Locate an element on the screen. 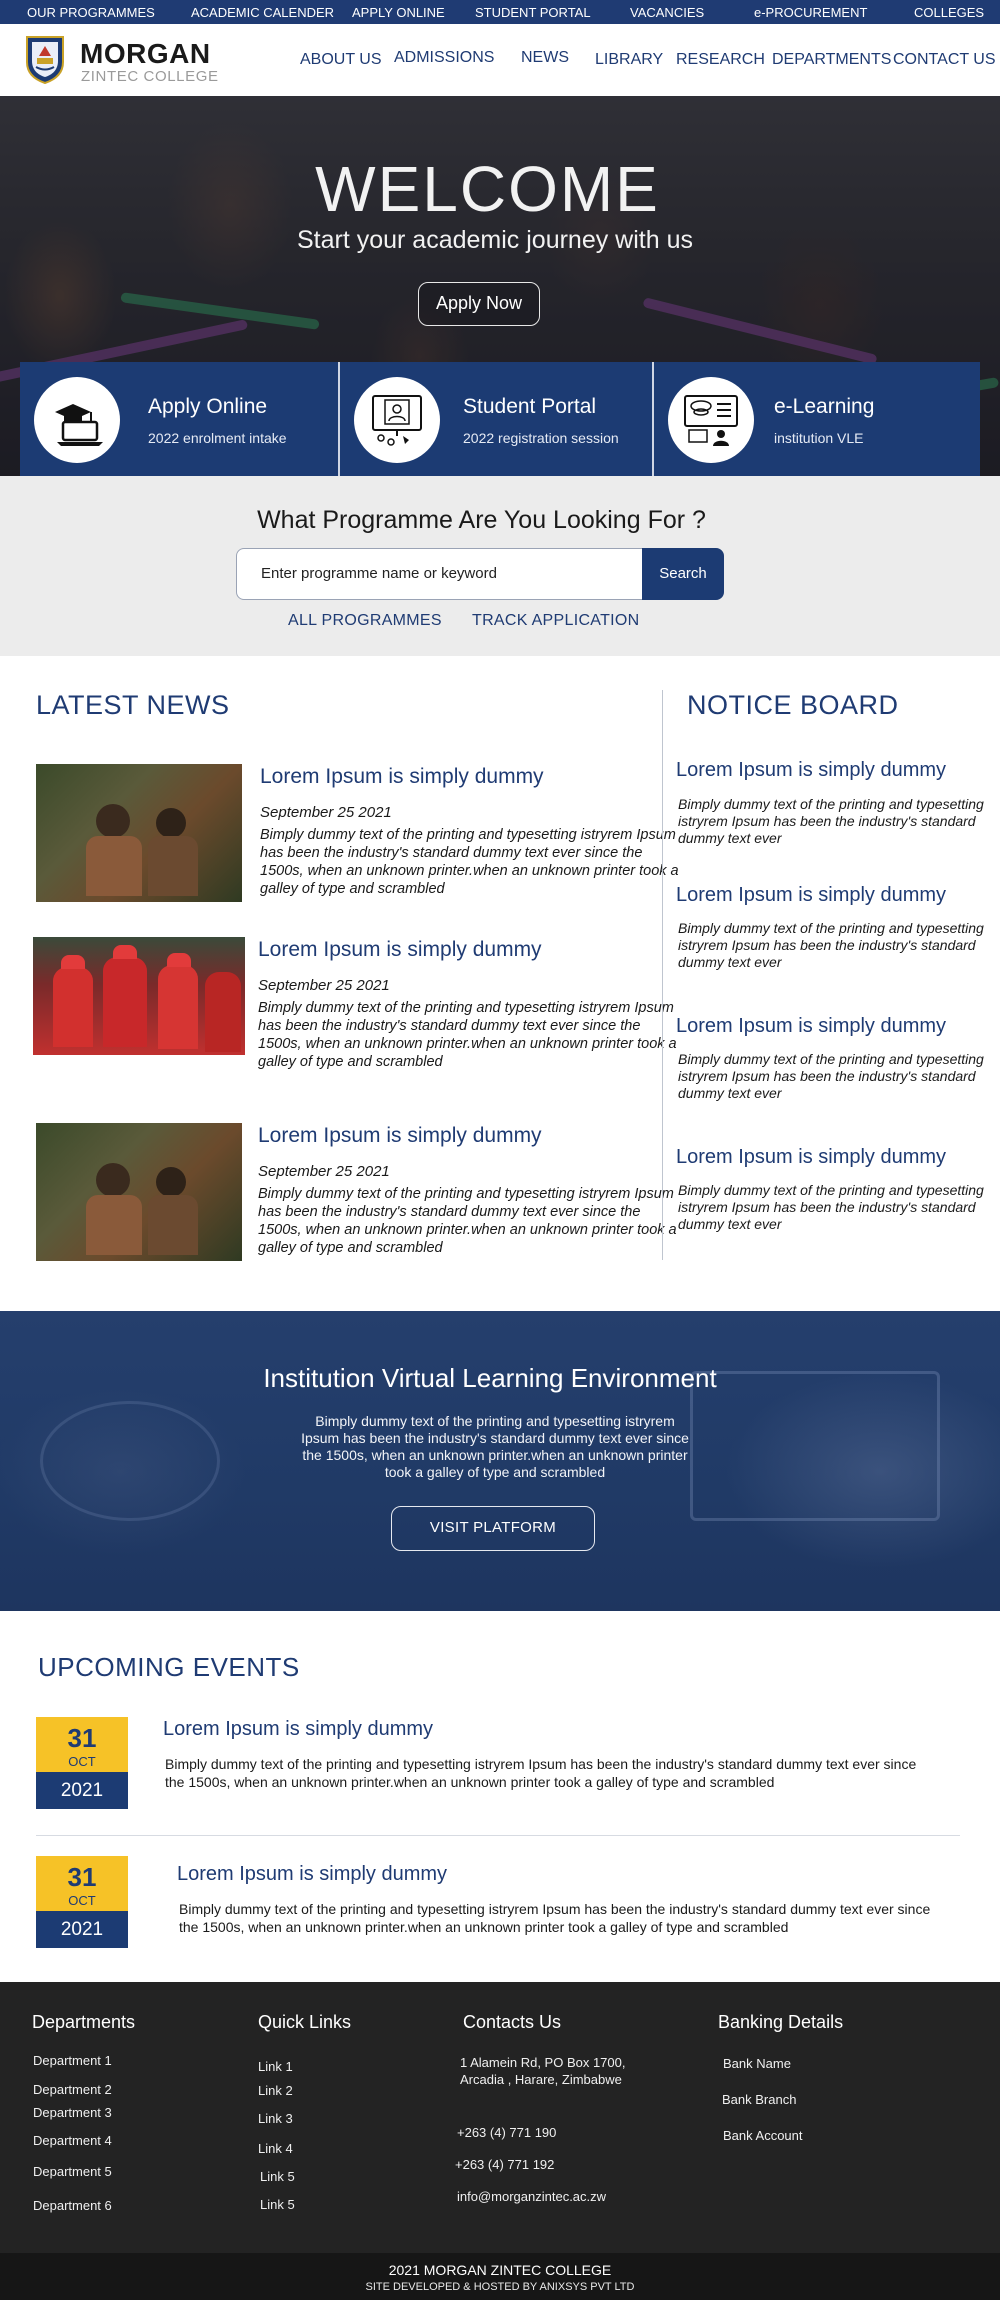 The image size is (1000, 2300). footer-heading-quick-links: Quick Links is located at coordinates (305, 2022).